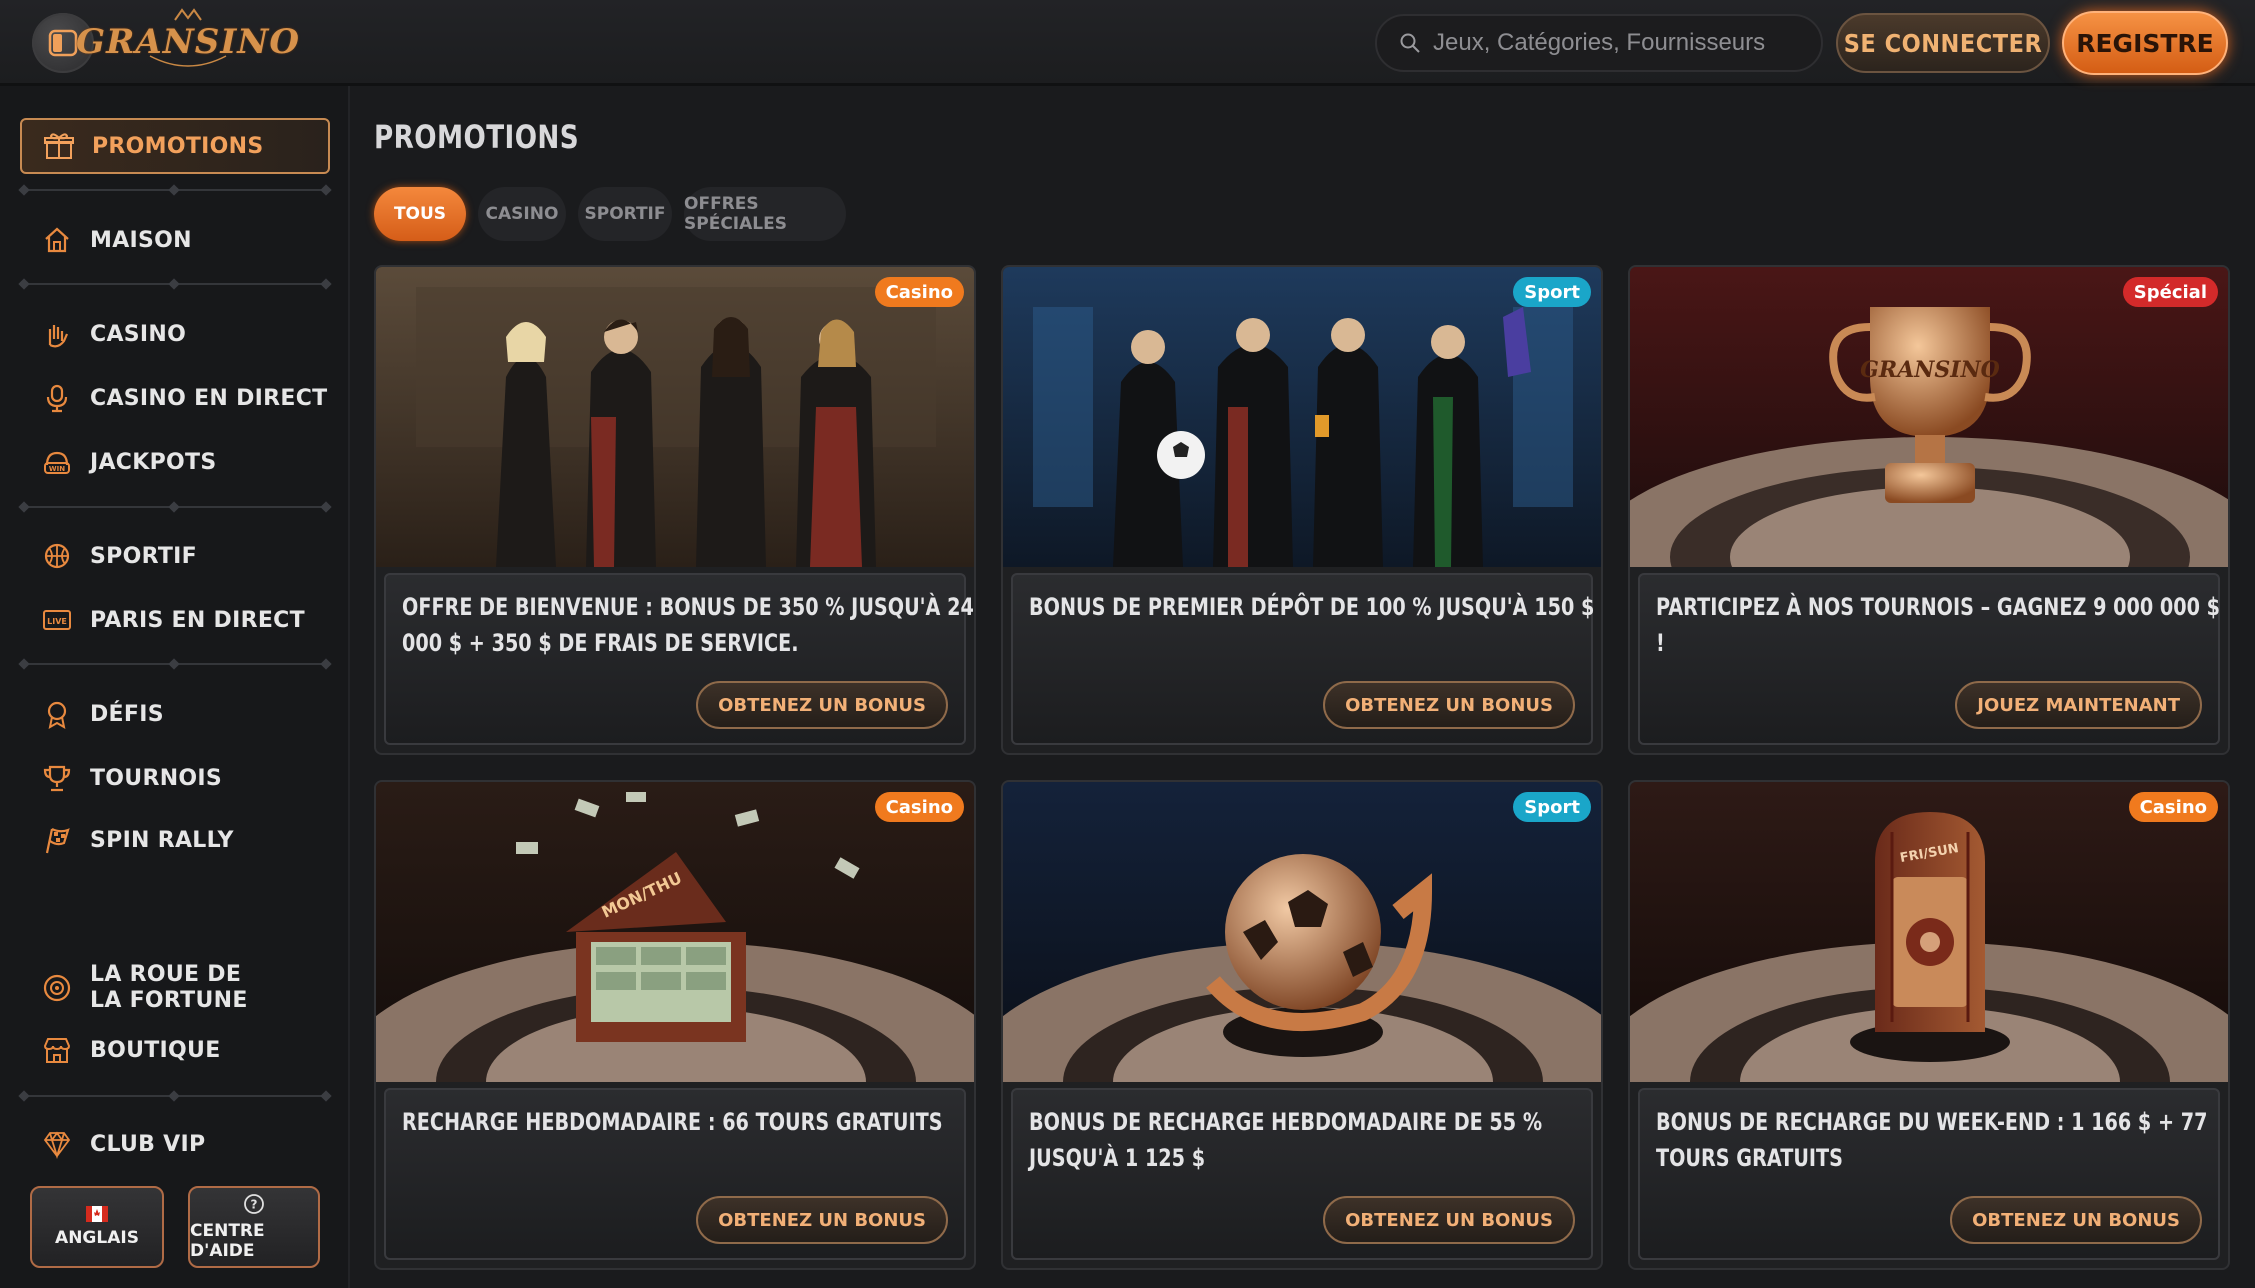 The width and height of the screenshot is (2255, 1288). What do you see at coordinates (675, 1002) in the screenshot?
I see `promo-image-suitcase-money: MON/THU` at bounding box center [675, 1002].